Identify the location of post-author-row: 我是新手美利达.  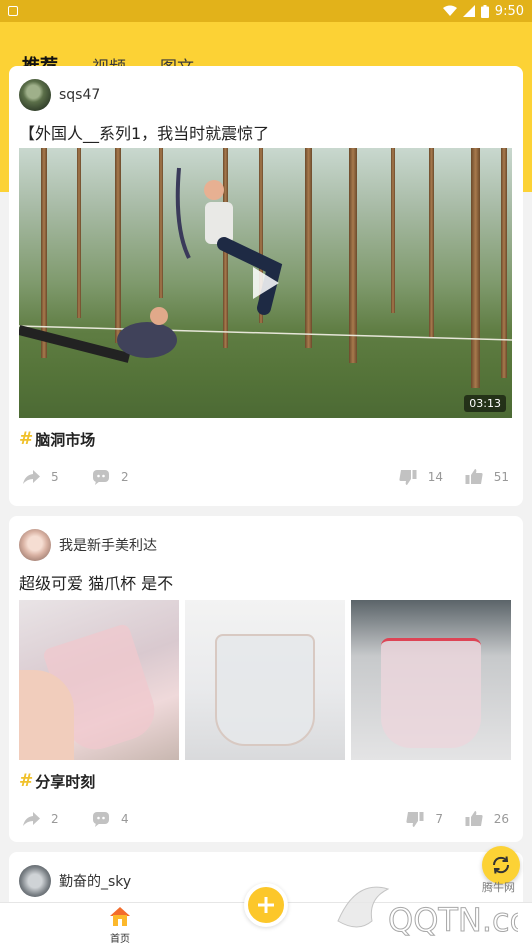
(266, 545).